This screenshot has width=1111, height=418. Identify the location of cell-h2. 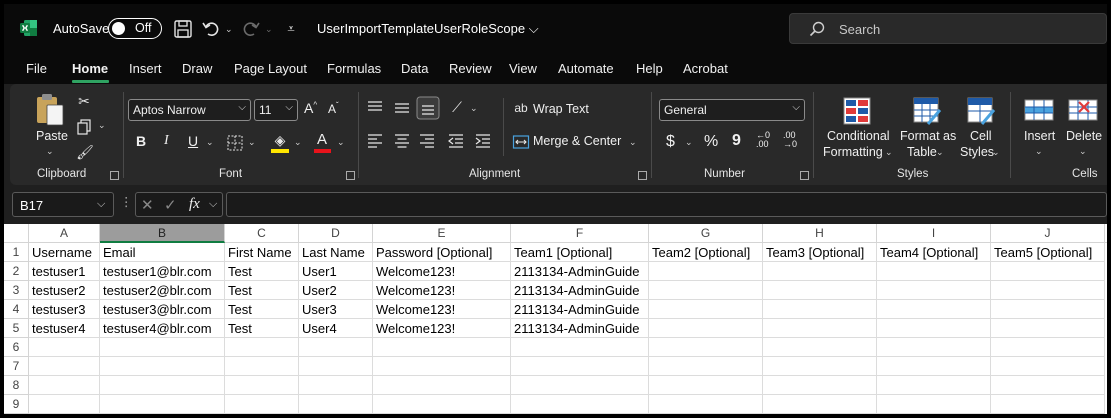
(820, 271).